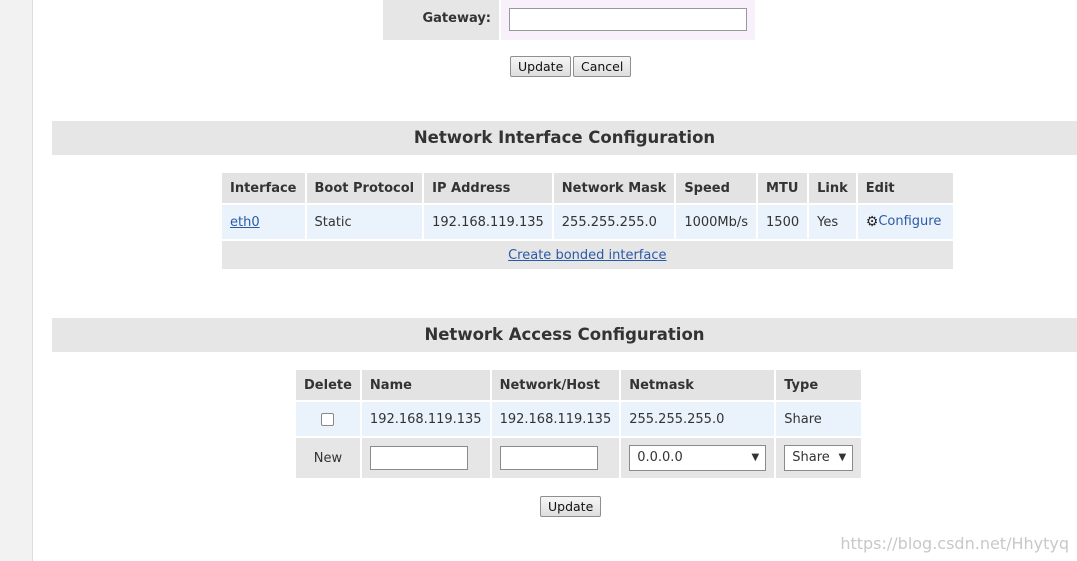 This screenshot has width=1077, height=561. I want to click on gateway-cell, so click(628, 20).